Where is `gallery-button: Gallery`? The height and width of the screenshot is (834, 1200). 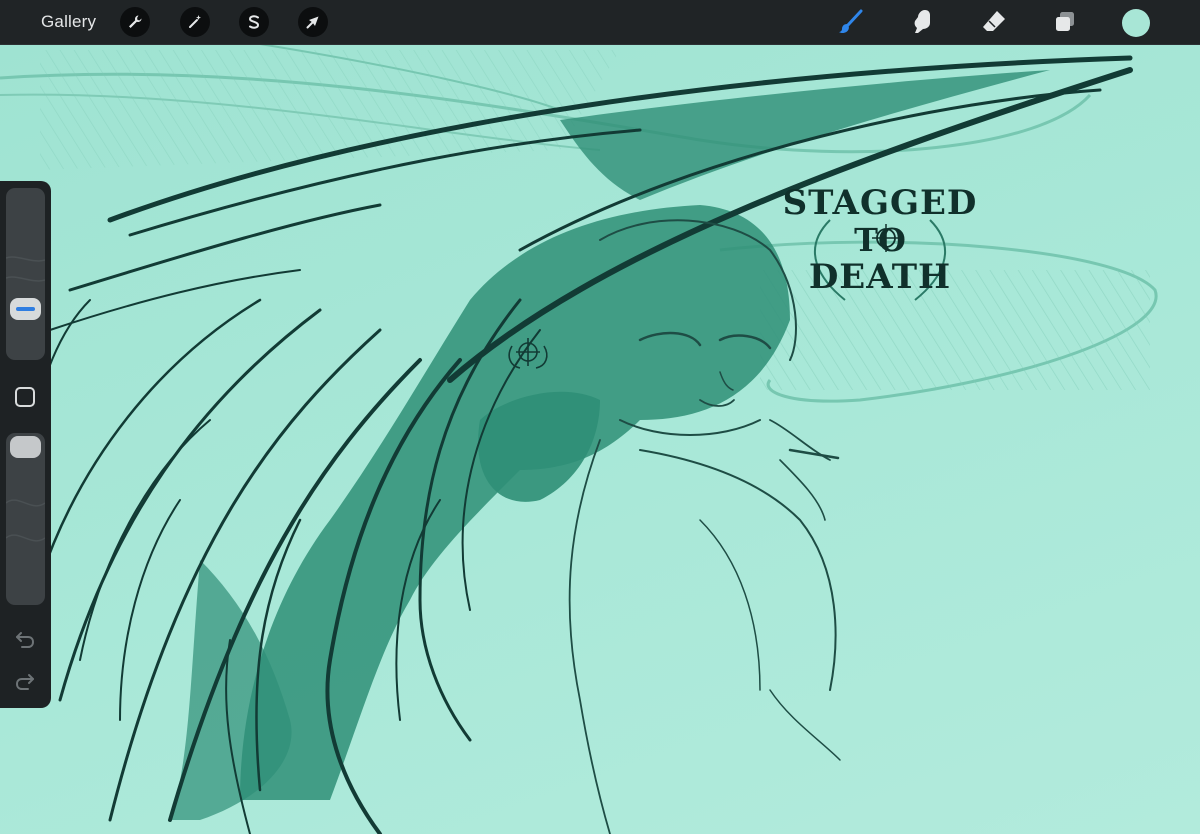
gallery-button: Gallery is located at coordinates (68, 22).